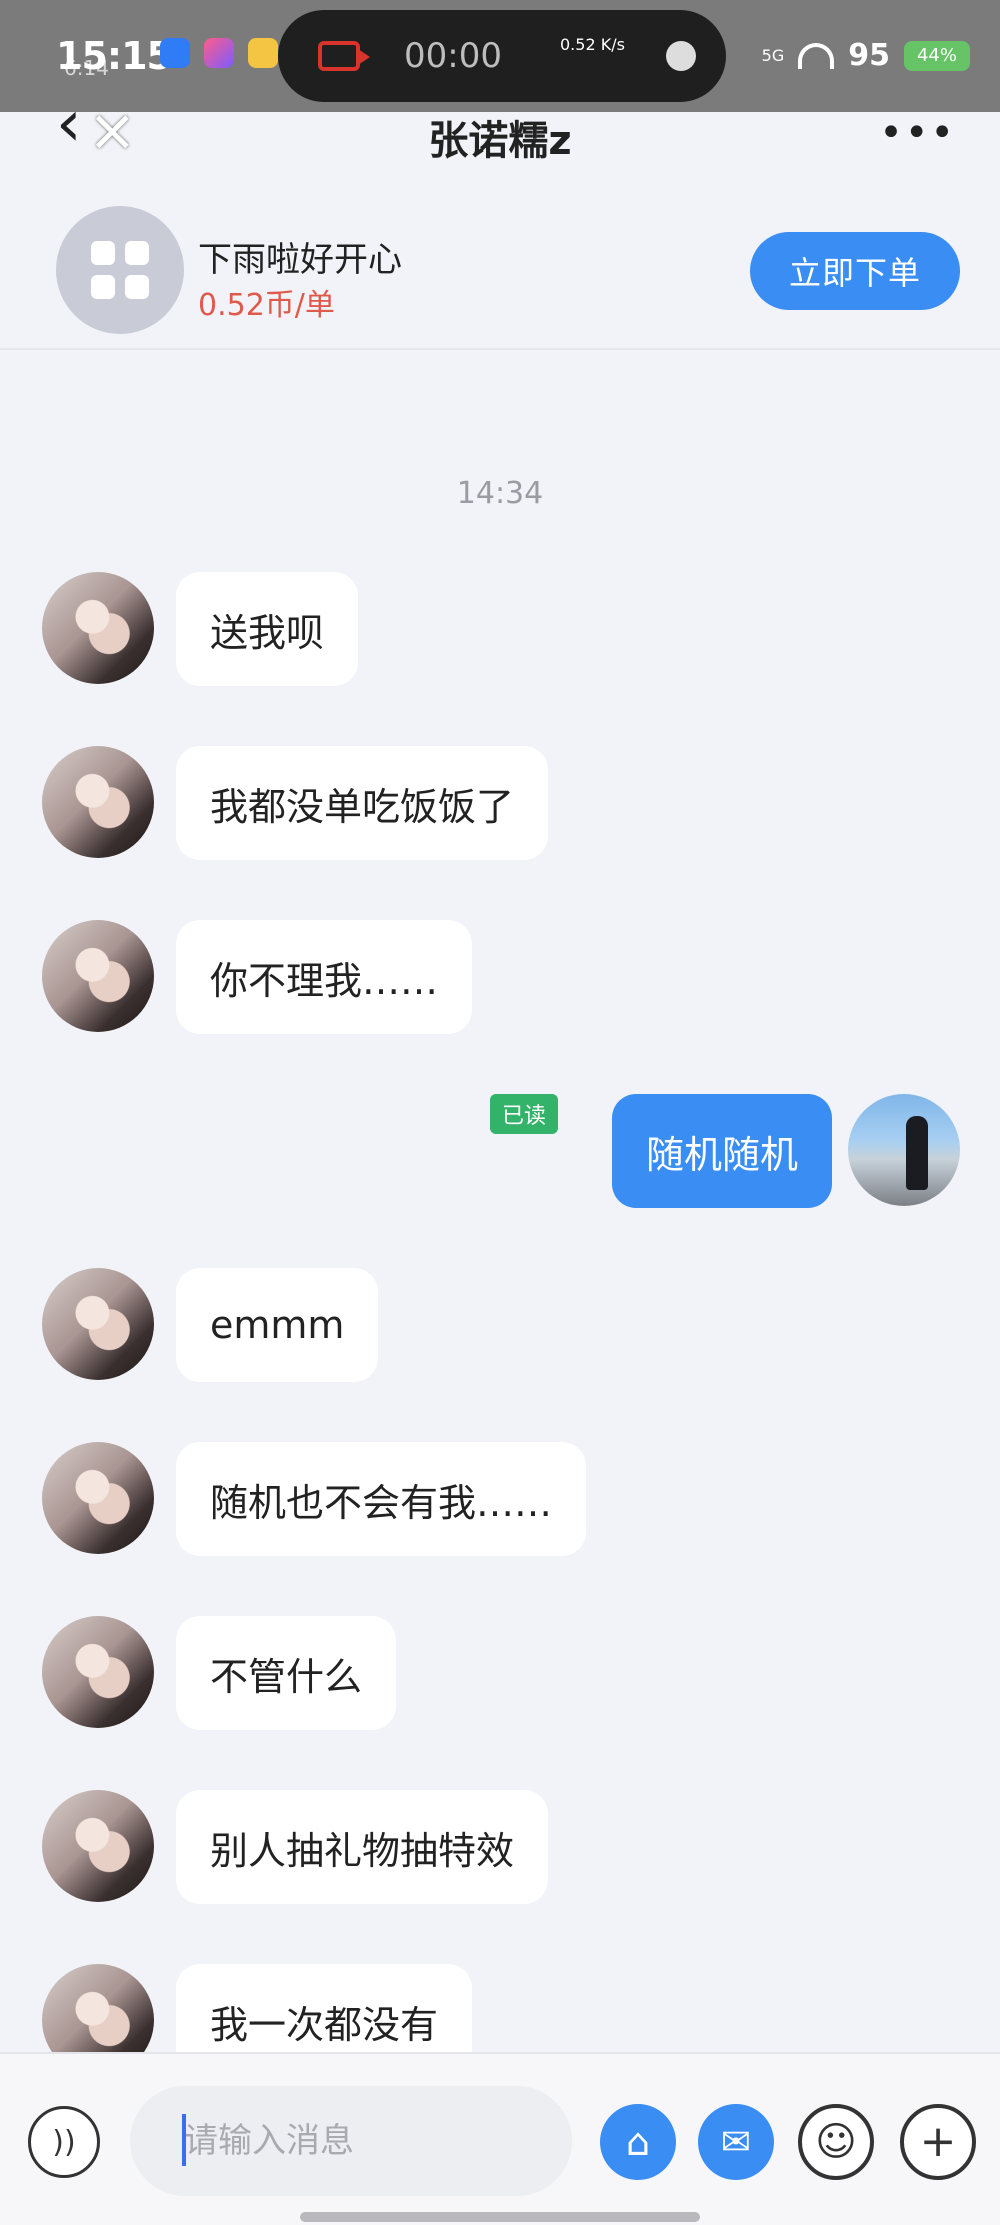 Image resolution: width=1000 pixels, height=2225 pixels. I want to click on video-app-icon, so click(219, 53).